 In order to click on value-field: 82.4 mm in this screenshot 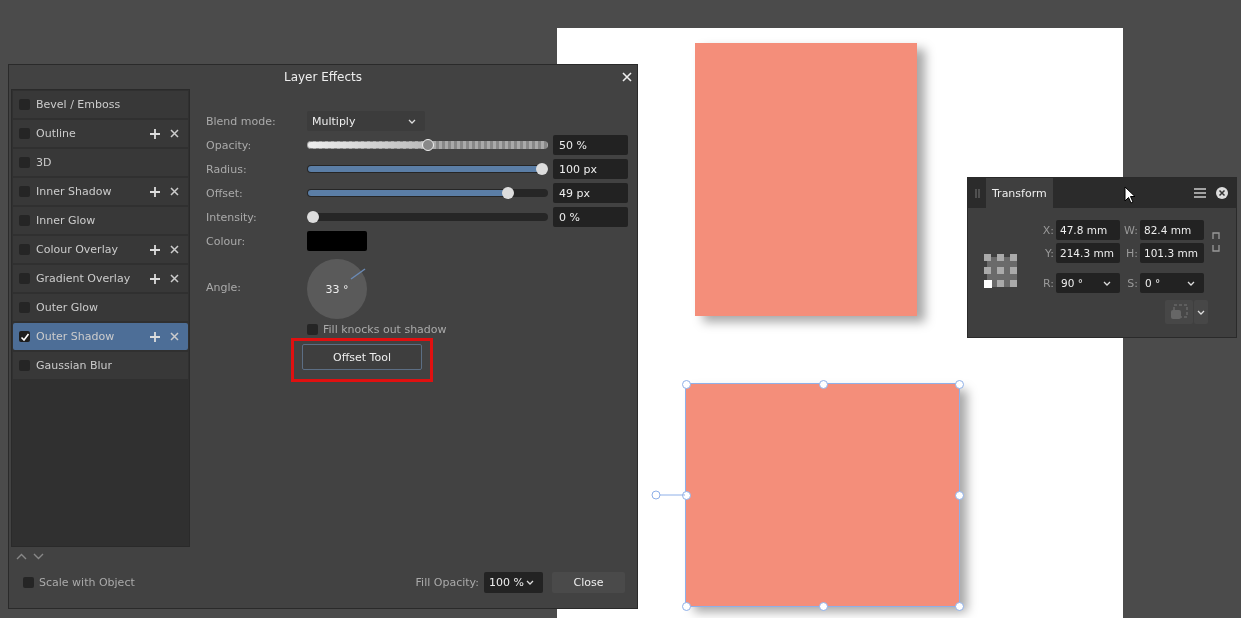, I will do `click(1172, 230)`.